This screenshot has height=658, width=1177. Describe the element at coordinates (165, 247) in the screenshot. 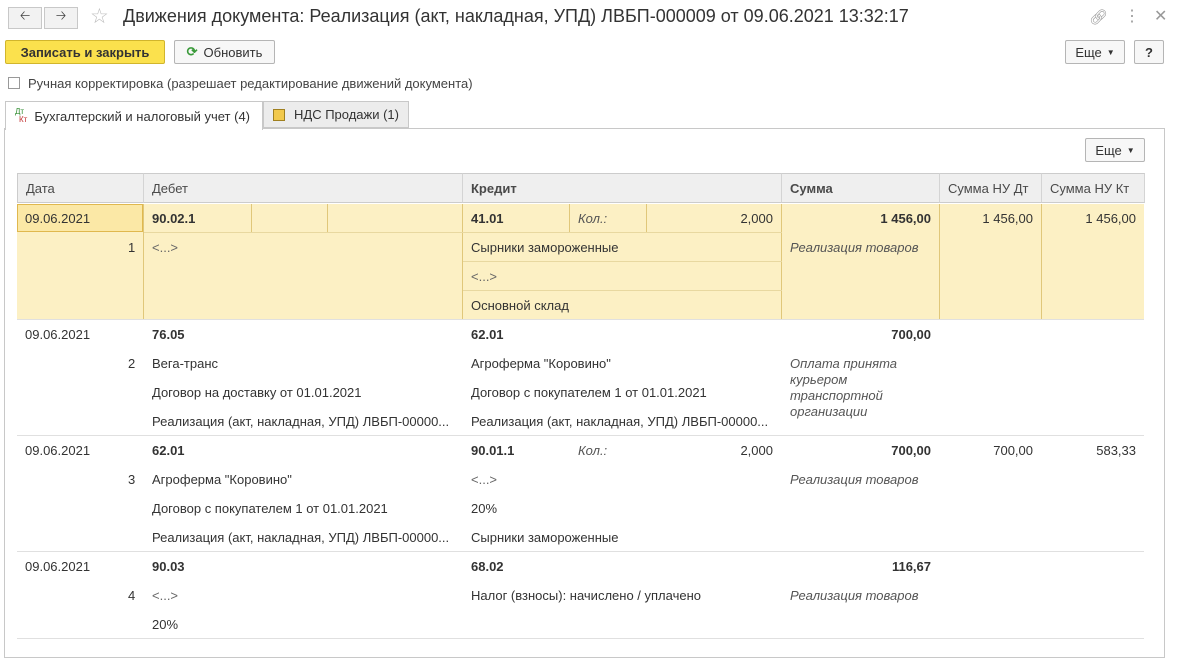

I see `row1-debit-line1: <...>` at that location.